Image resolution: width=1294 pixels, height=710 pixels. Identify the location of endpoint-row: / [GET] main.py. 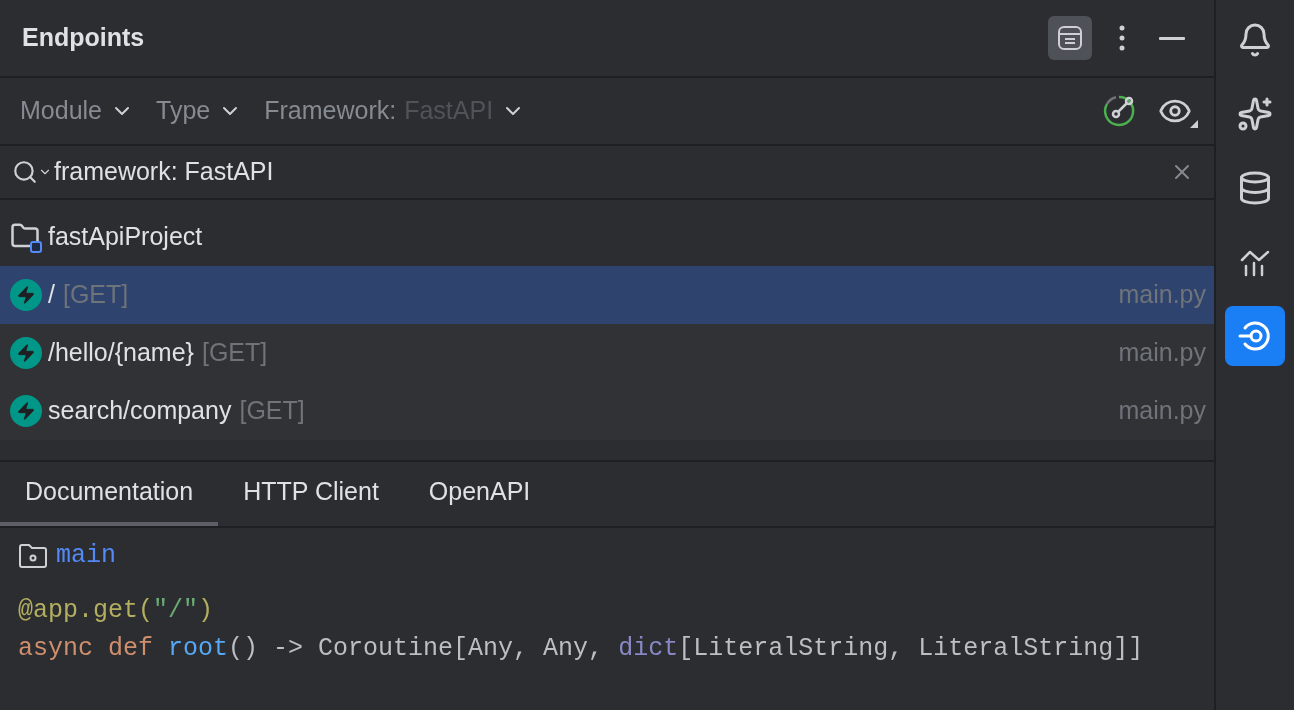
(607, 295).